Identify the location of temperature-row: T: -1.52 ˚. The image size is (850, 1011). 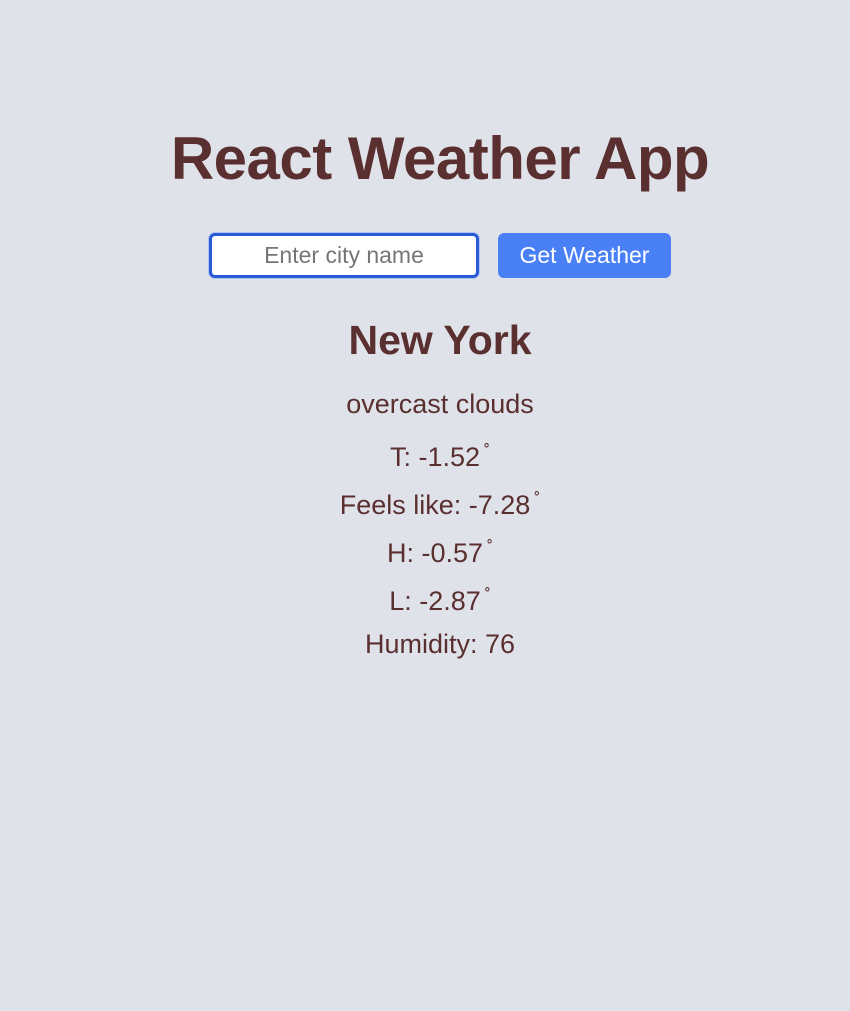
(425, 452).